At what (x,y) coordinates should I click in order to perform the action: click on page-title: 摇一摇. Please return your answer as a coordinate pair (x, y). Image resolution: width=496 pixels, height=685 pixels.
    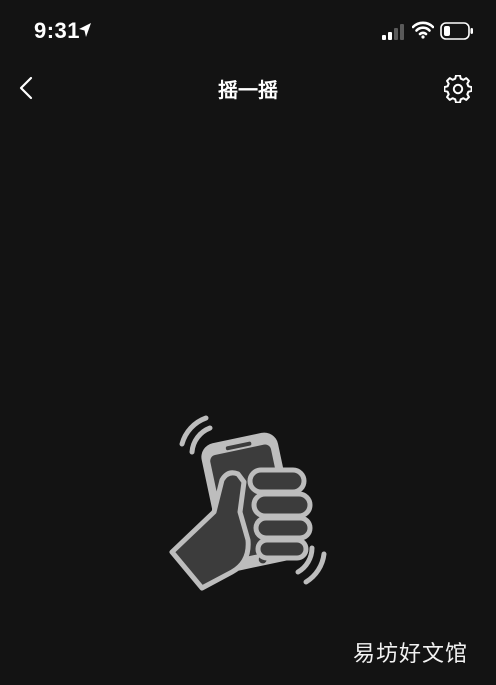
    Looking at the image, I should click on (248, 90).